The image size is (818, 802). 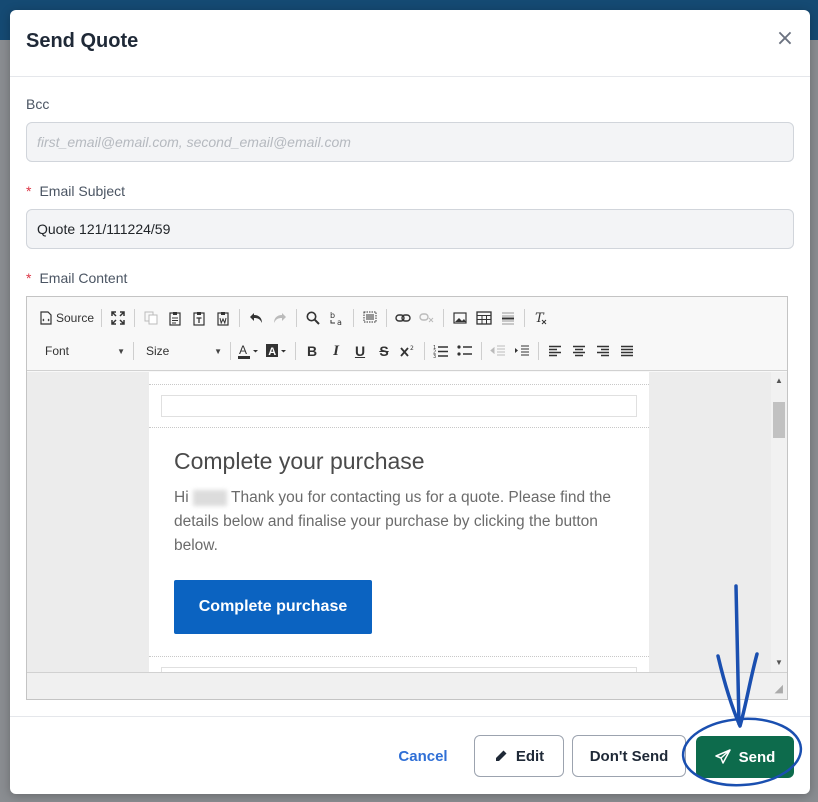 I want to click on unlink-icon, so click(x=427, y=318).